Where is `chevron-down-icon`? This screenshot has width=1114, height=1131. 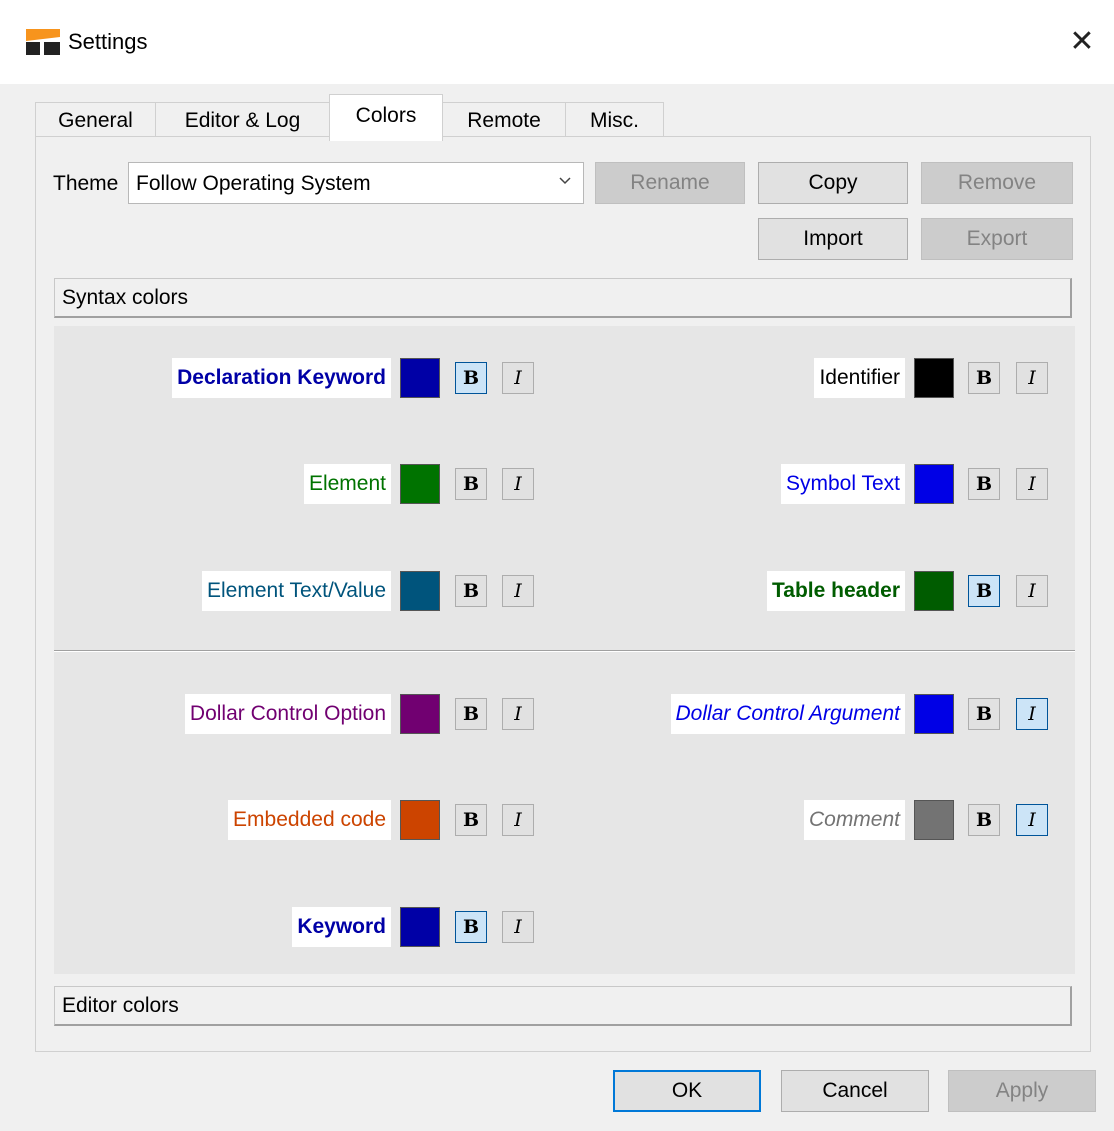
chevron-down-icon is located at coordinates (565, 181).